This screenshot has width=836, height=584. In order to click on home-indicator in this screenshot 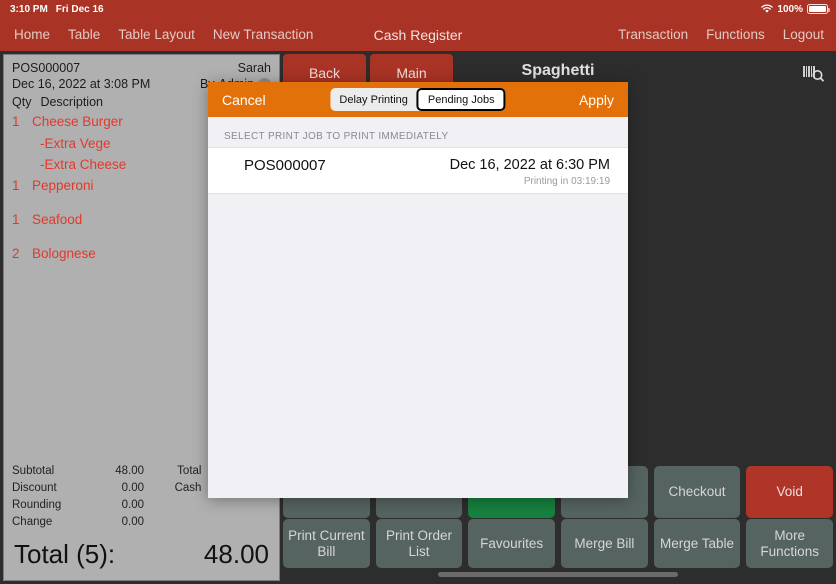, I will do `click(558, 574)`.